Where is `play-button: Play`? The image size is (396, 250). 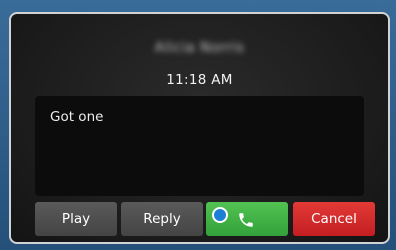
play-button: Play is located at coordinates (76, 219).